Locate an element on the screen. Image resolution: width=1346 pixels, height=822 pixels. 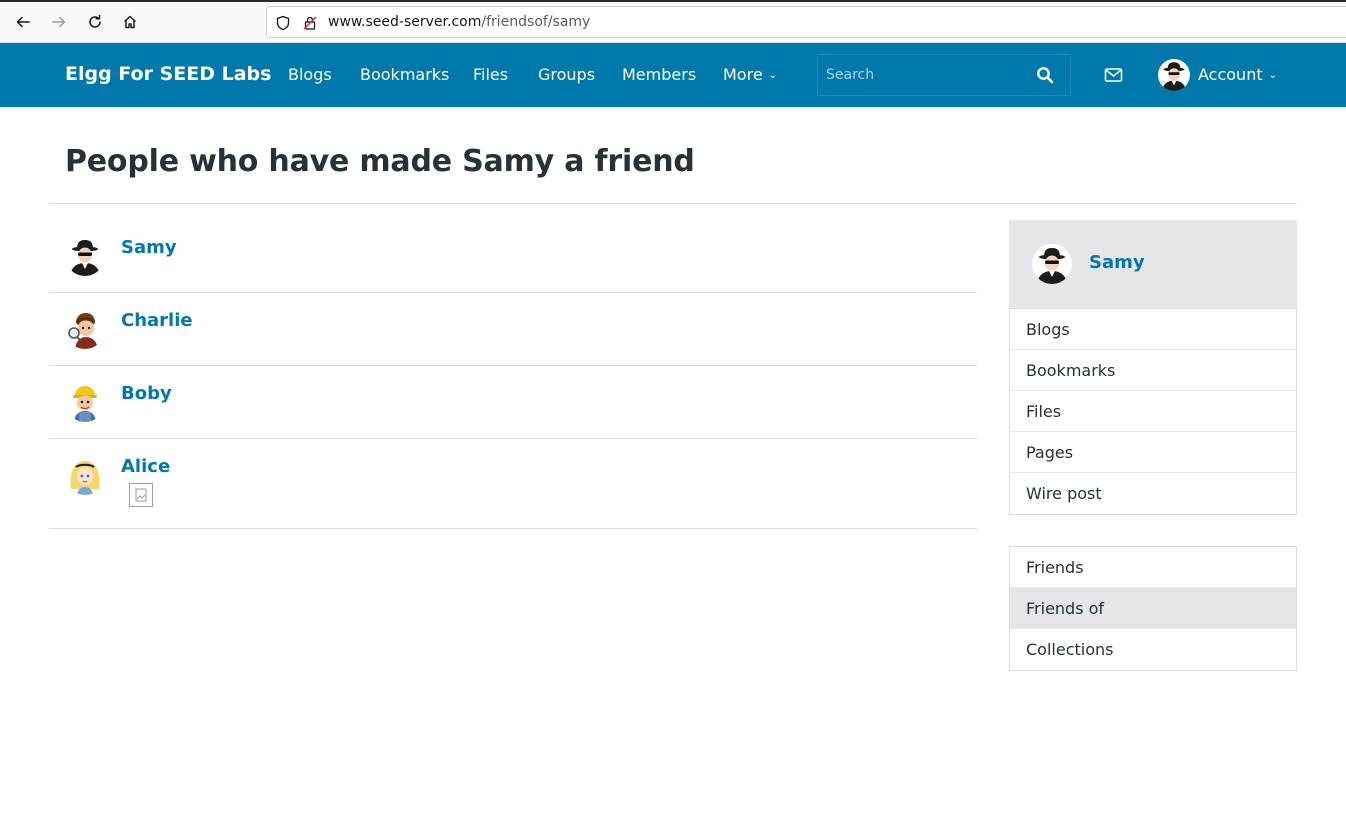
browser-toolbar: www.seed-server.com/friendsof/samy is located at coordinates (673, 21).